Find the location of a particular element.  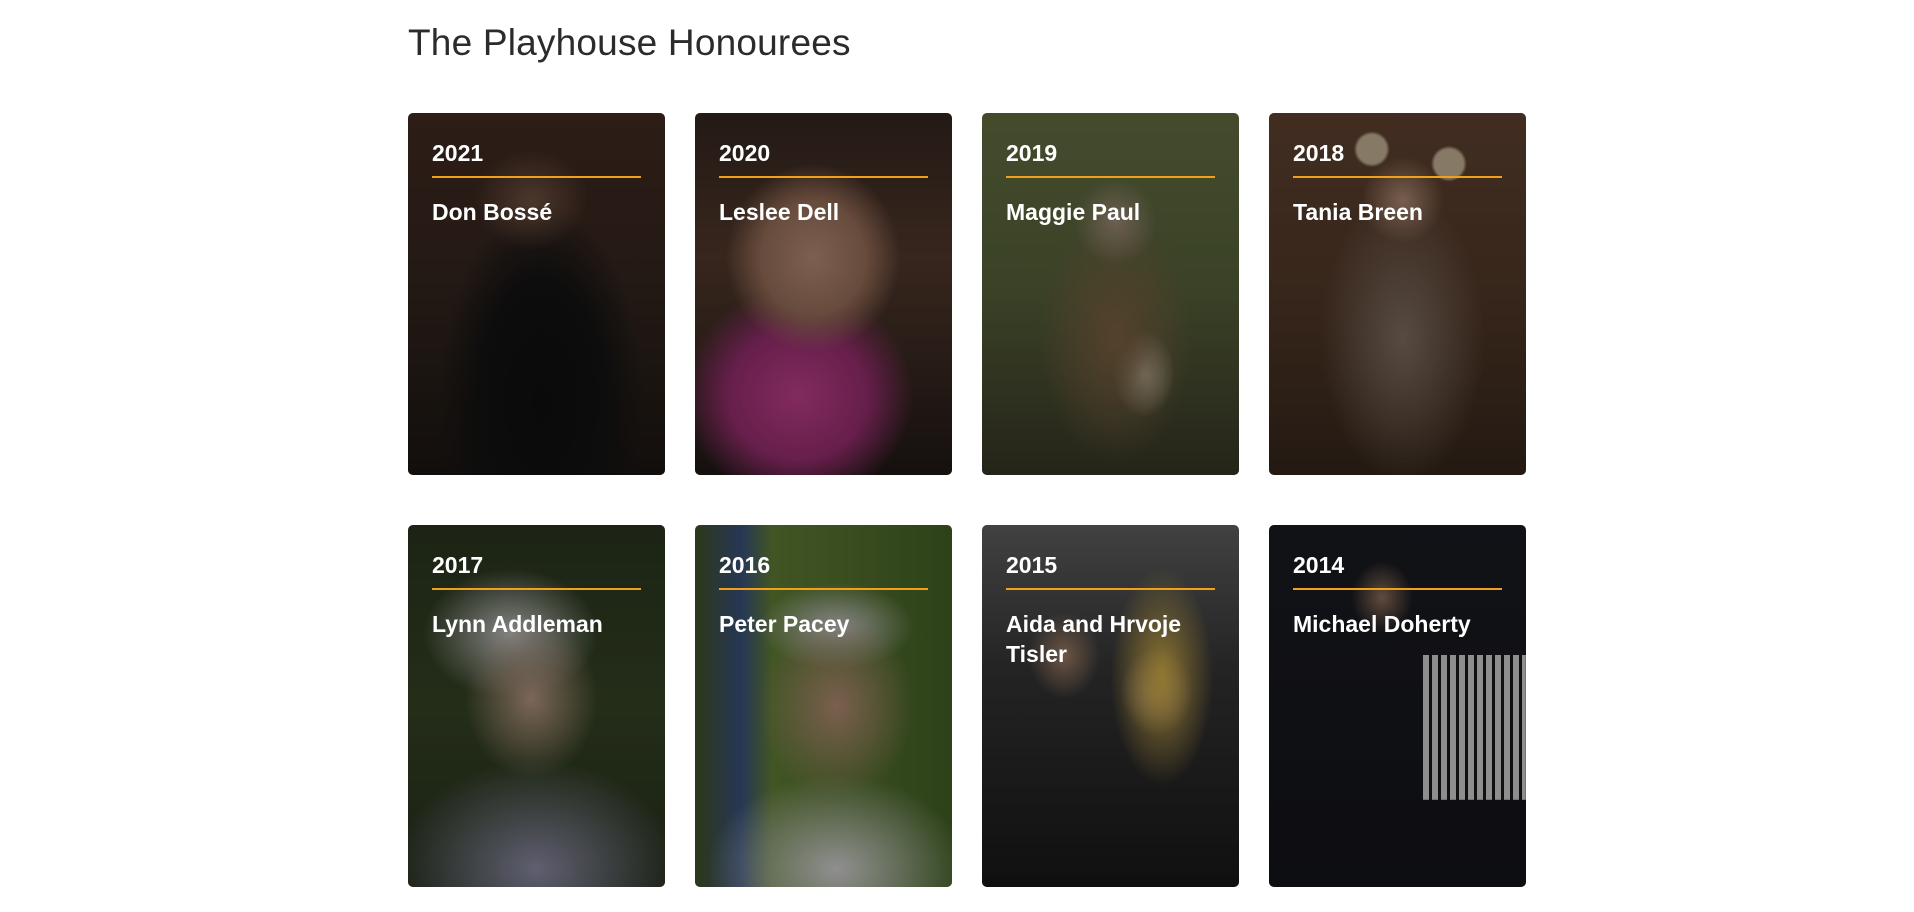

honouree-name: Lynn Addleman is located at coordinates (536, 624).